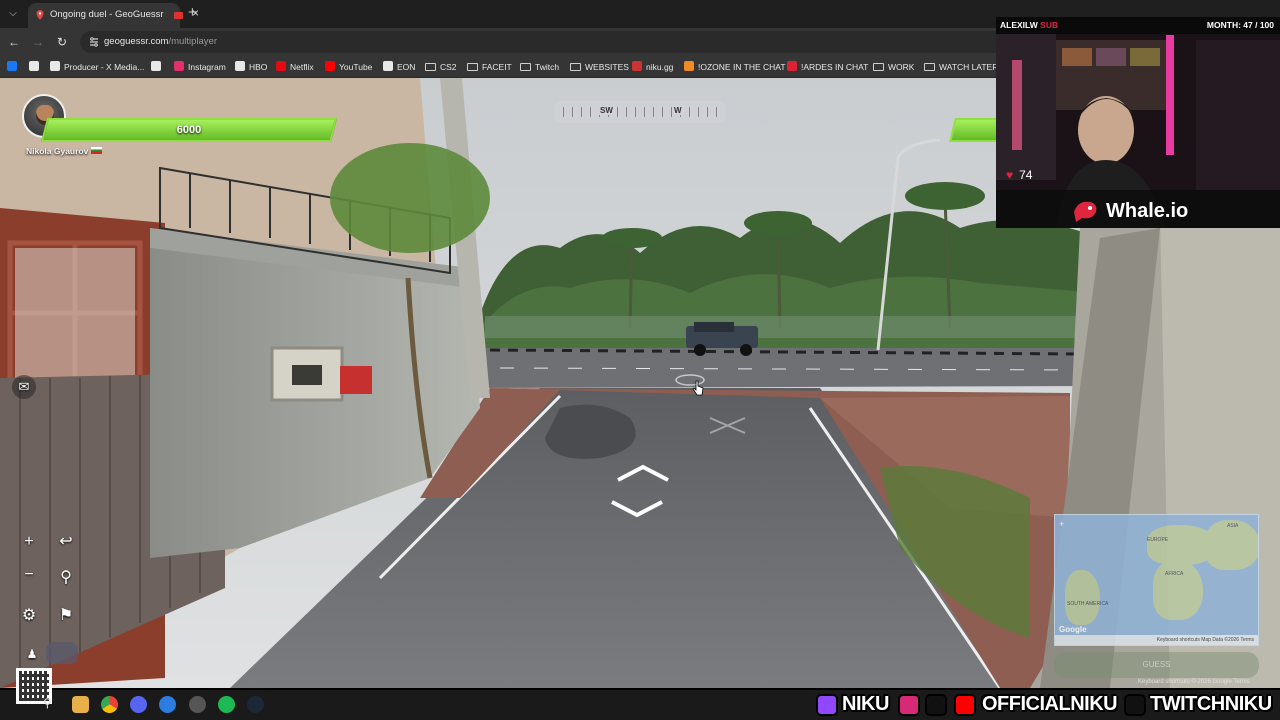 Image resolution: width=1280 pixels, height=720 pixels. I want to click on bookmark-youtube: YouTube, so click(348, 67).